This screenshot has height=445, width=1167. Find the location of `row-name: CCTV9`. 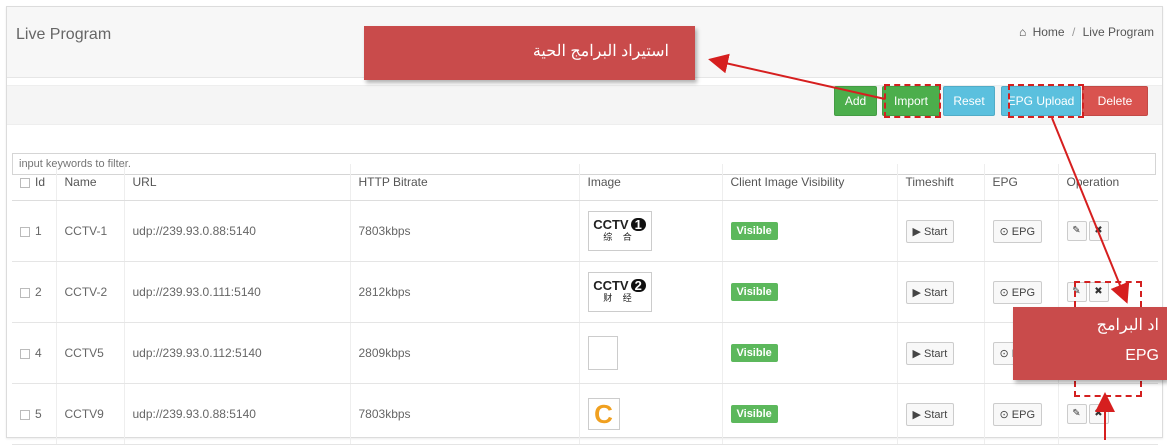

row-name: CCTV9 is located at coordinates (90, 414).